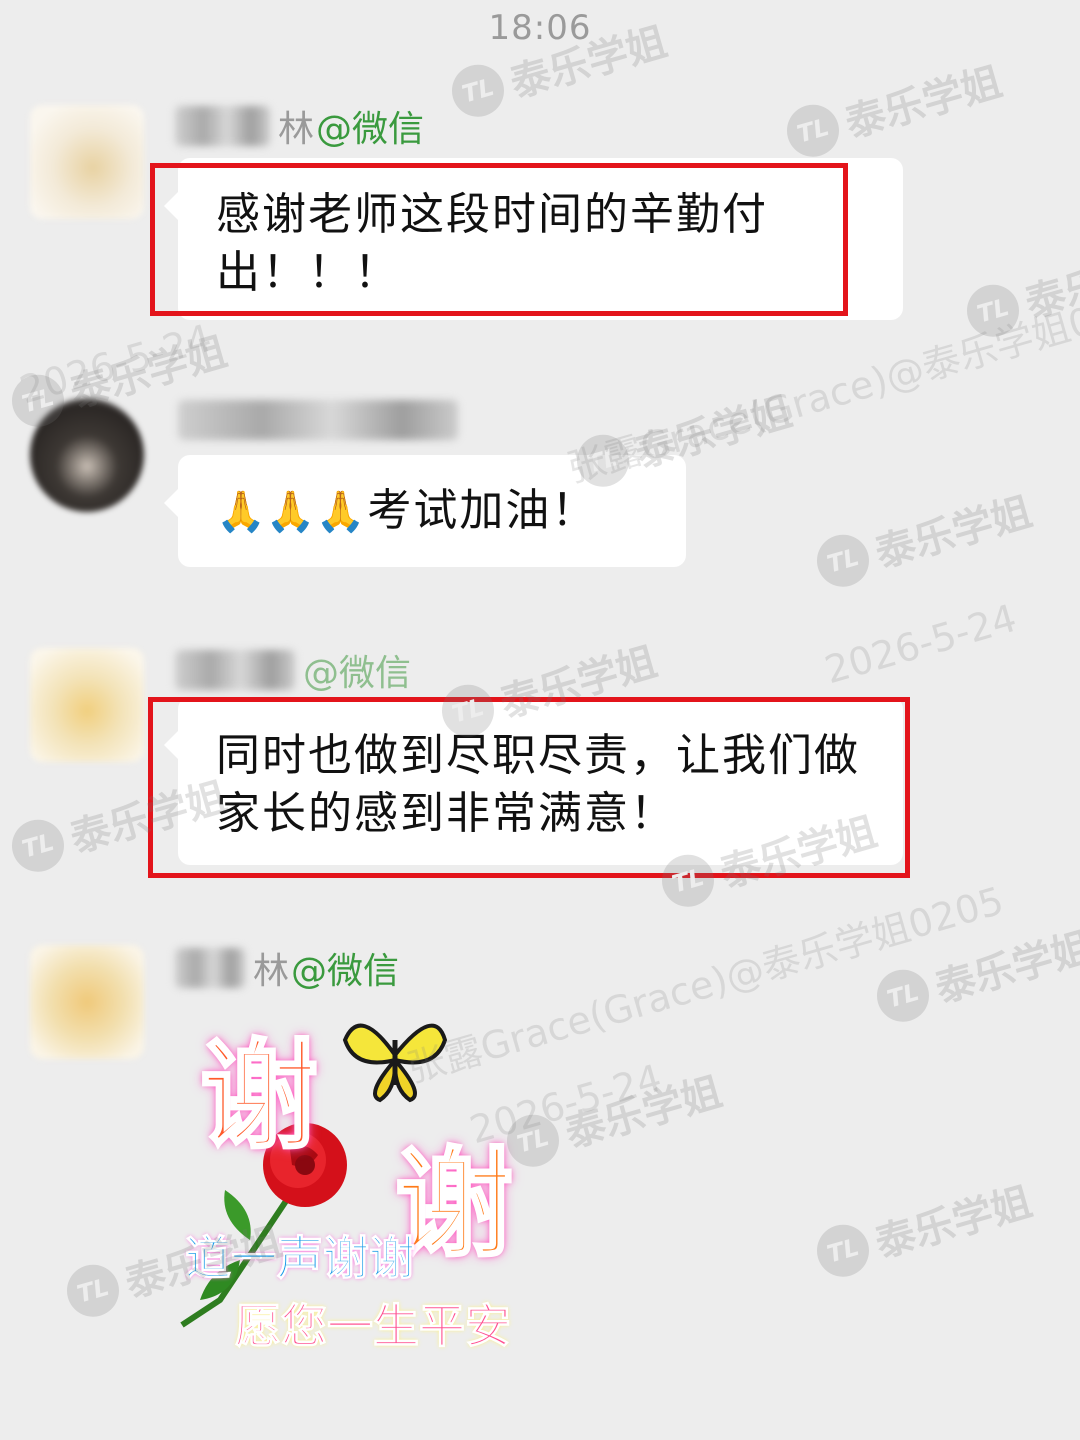 Image resolution: width=1080 pixels, height=1440 pixels. Describe the element at coordinates (482, 510) in the screenshot. I see `message-text: 考试加油！` at that location.